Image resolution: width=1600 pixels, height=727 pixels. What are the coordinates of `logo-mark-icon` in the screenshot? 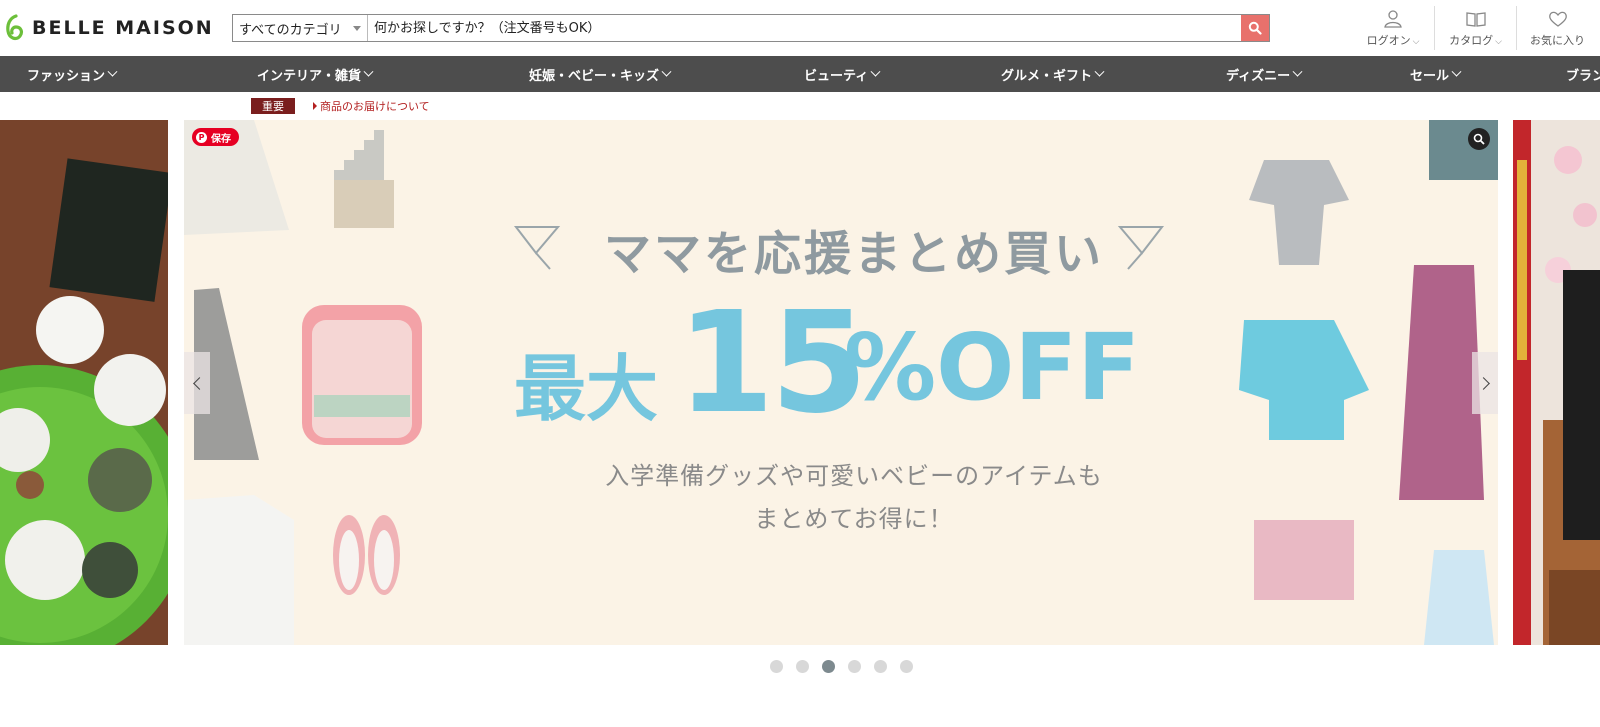 It's located at (14, 27).